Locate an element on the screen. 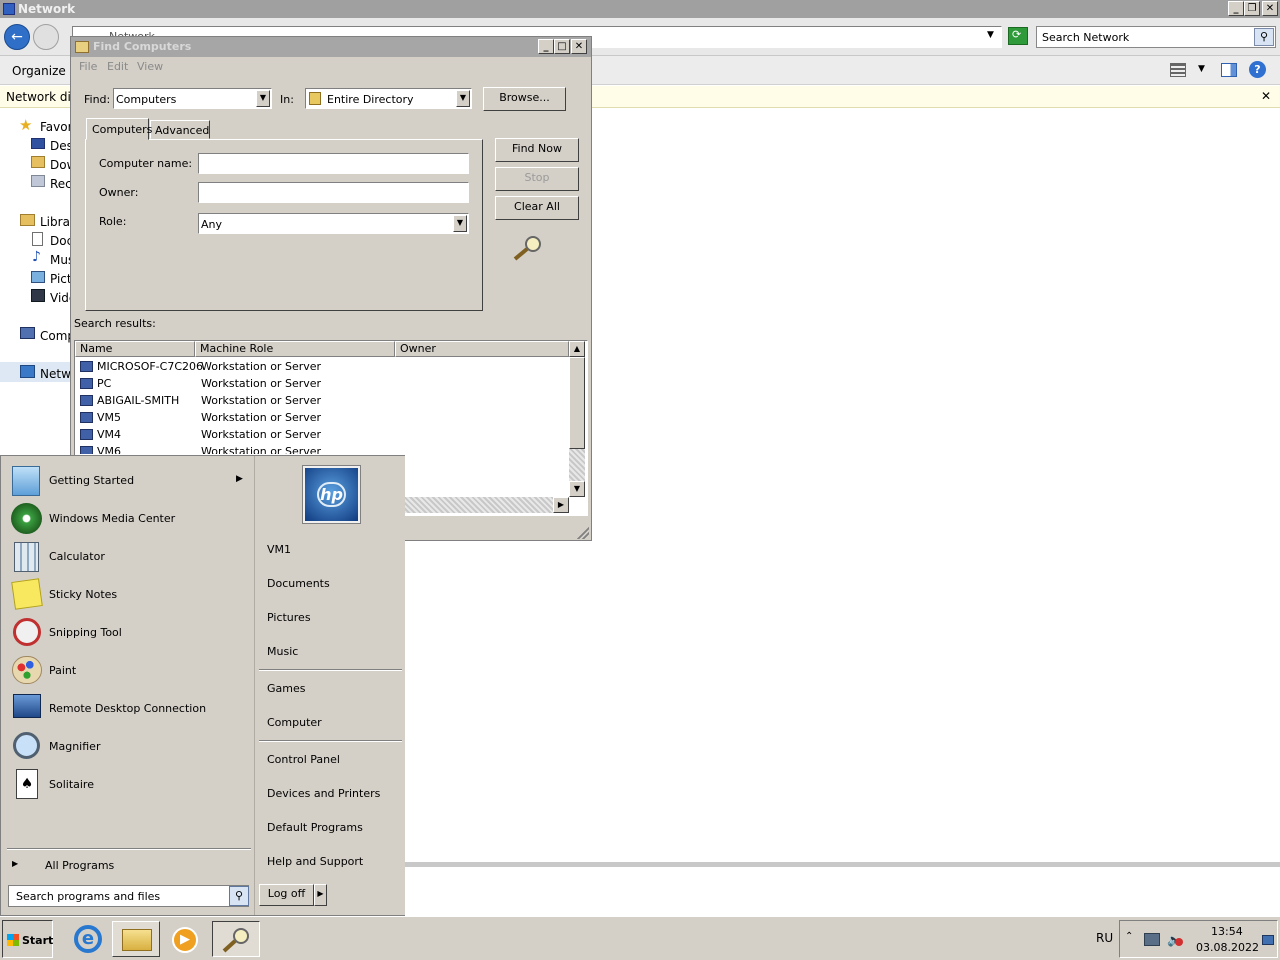  taskbar-explorer is located at coordinates (136, 939).